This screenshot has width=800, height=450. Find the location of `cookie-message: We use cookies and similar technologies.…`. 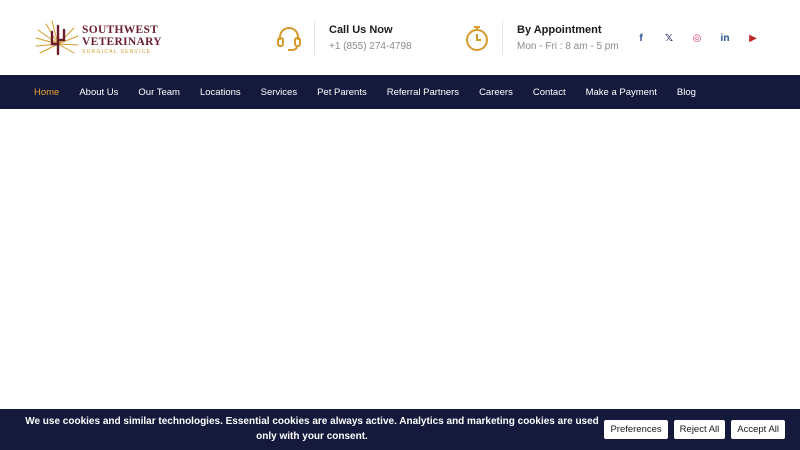

cookie-message: We use cookies and similar technologies.… is located at coordinates (312, 429).